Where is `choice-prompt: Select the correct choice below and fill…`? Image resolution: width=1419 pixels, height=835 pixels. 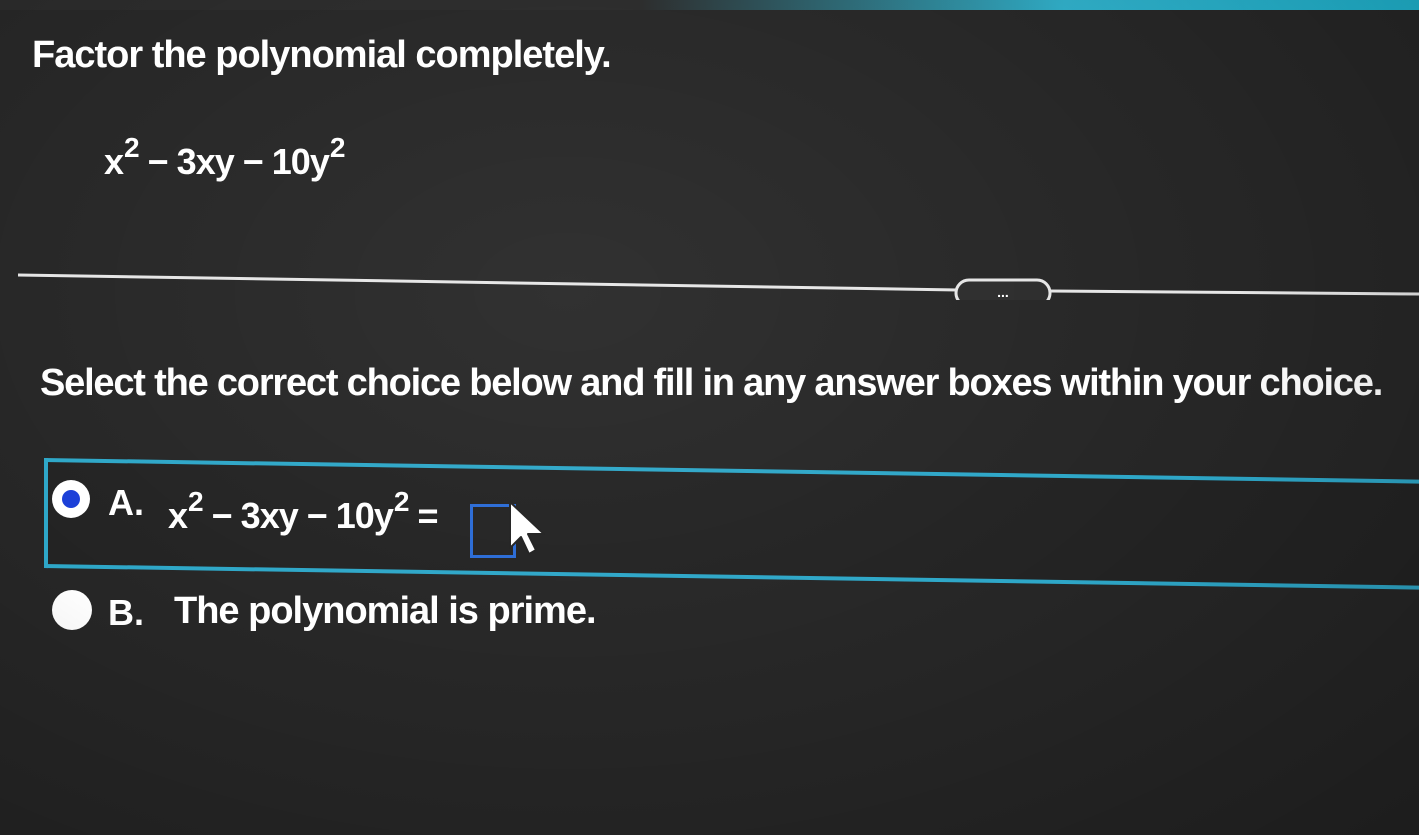
choice-prompt: Select the correct choice below and fill… is located at coordinates (711, 383).